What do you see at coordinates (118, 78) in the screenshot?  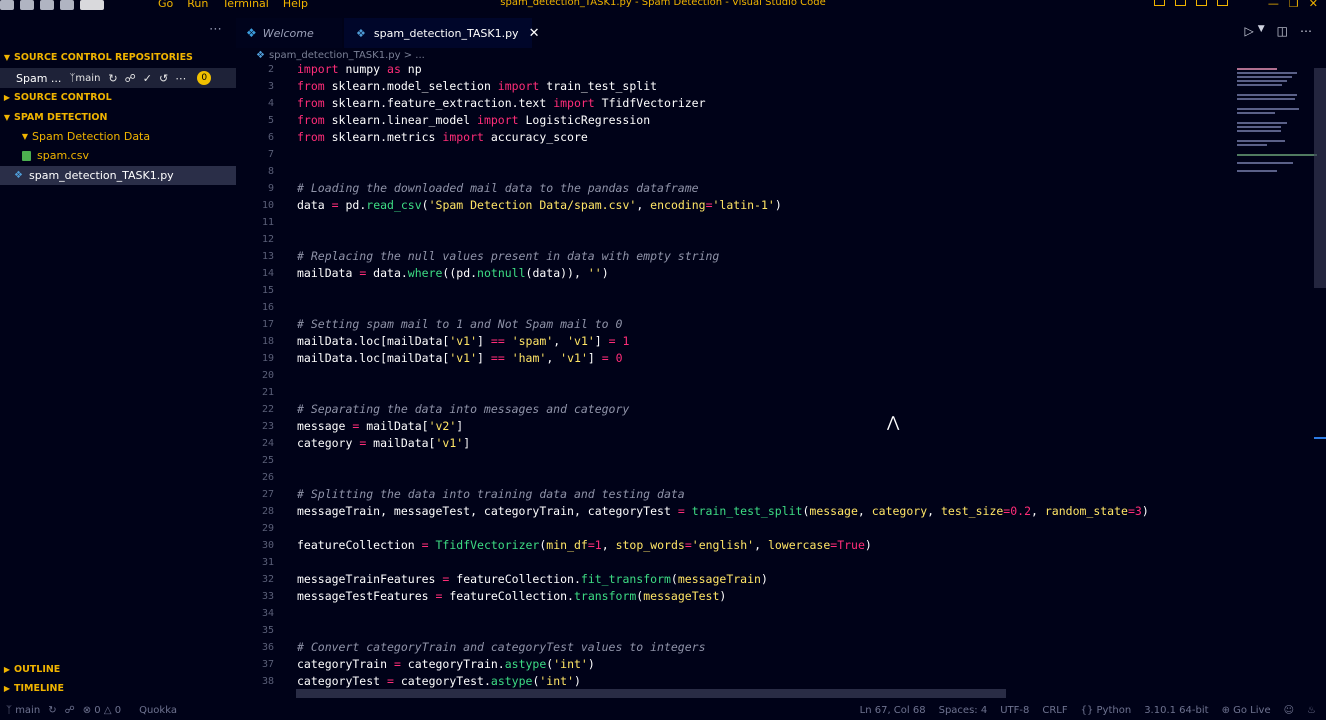 I see `repository-row: Spam ... ᛉmain ↻ ☍ ✓ ↺ ⋯ 0` at bounding box center [118, 78].